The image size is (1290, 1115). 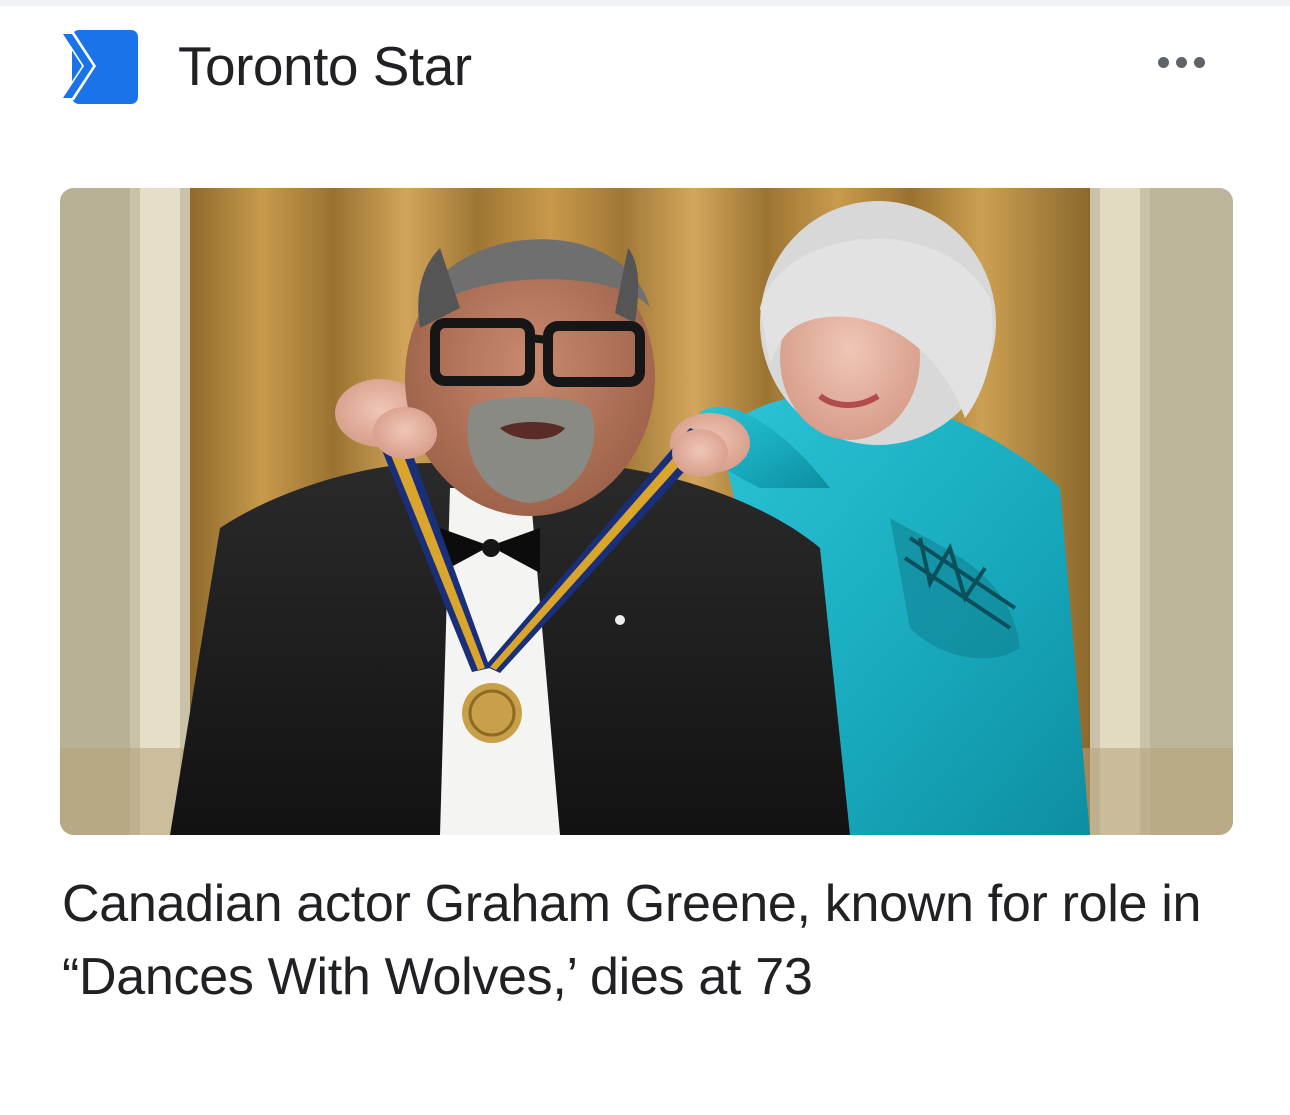 I want to click on more-options-button, so click(x=1181, y=62).